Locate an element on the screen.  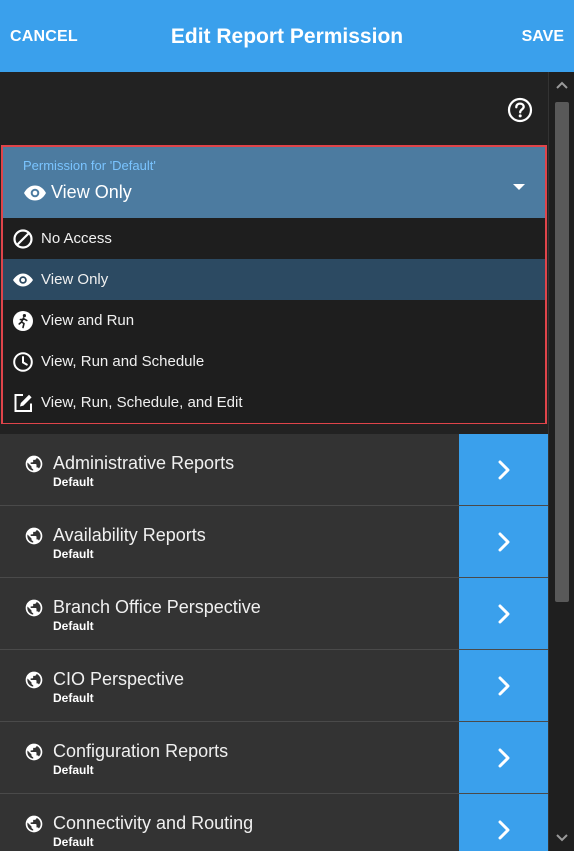
scrollbar-thumb is located at coordinates (562, 352).